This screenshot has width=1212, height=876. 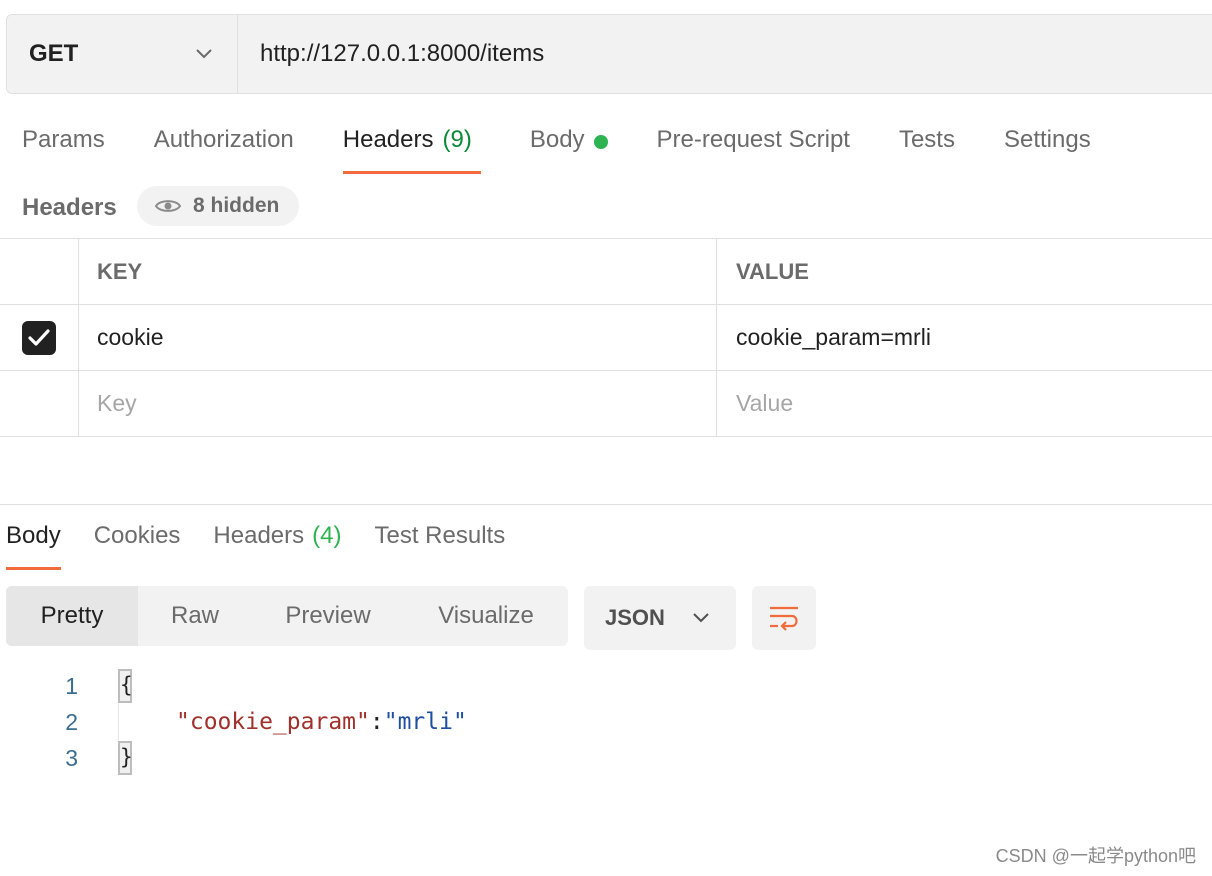 I want to click on tab-label: Authorization, so click(x=223, y=139).